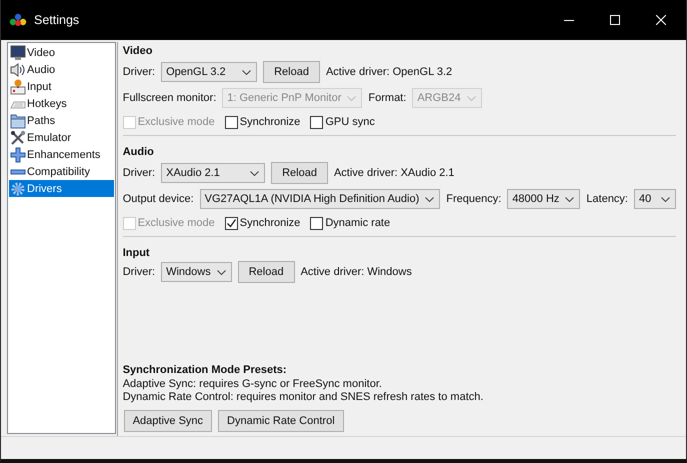  I want to click on dropdown: 40, so click(655, 199).